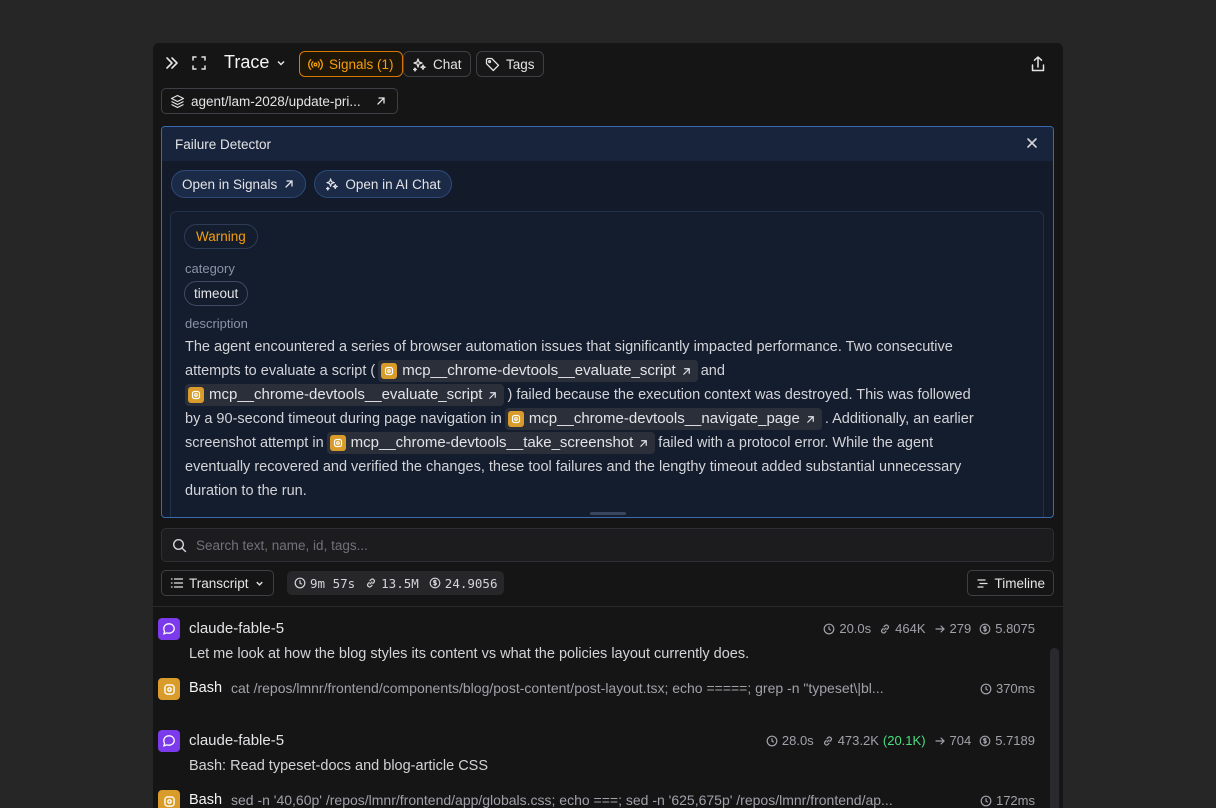 The width and height of the screenshot is (1216, 808). What do you see at coordinates (983, 583) in the screenshot?
I see `timeline-icon` at bounding box center [983, 583].